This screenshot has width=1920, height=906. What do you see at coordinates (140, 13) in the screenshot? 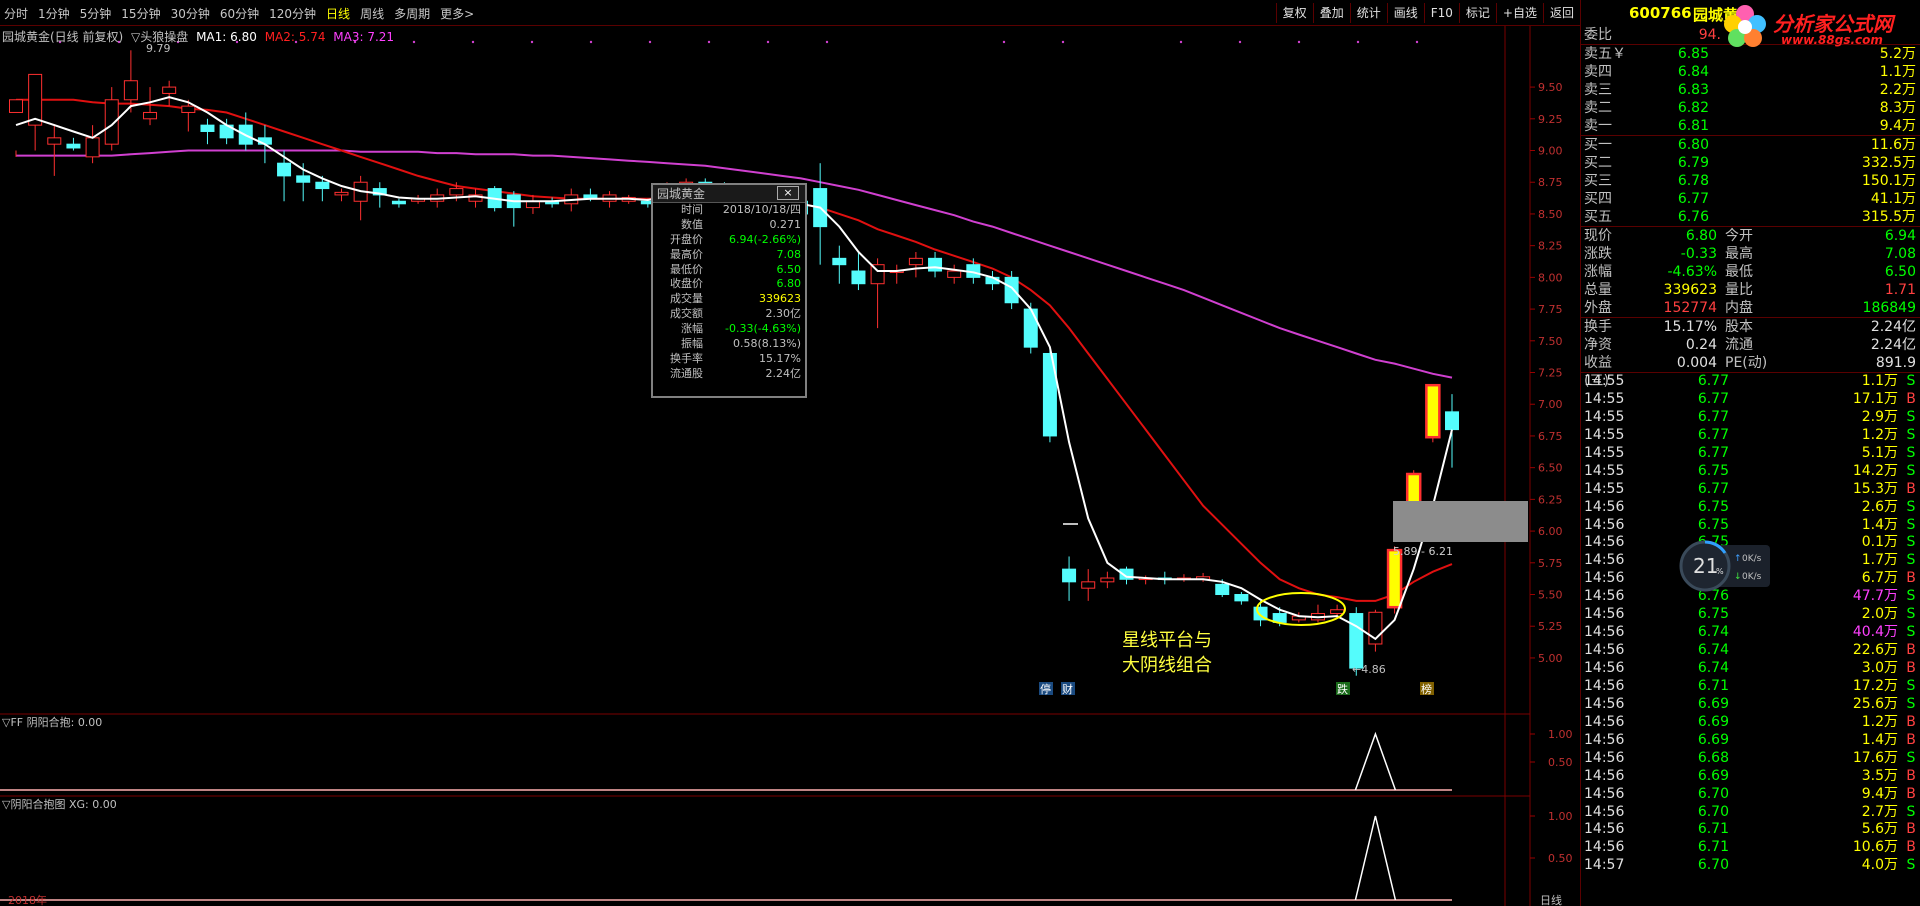
I see `tab-3: 15分钟` at bounding box center [140, 13].